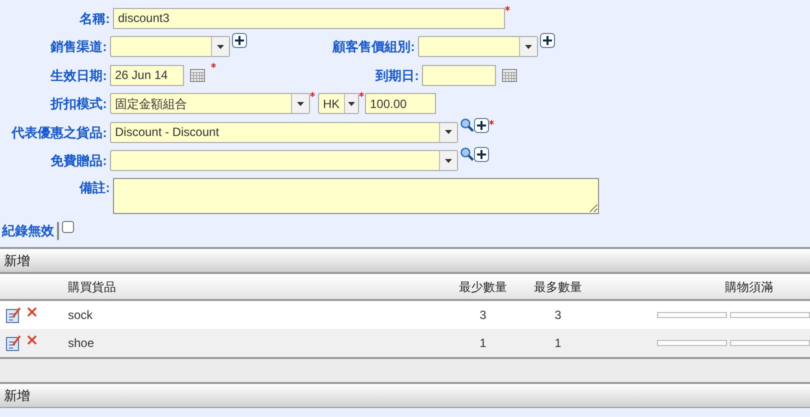 This screenshot has width=810, height=417. What do you see at coordinates (27, 231) in the screenshot?
I see `checkbox-label: 紀錄無效` at bounding box center [27, 231].